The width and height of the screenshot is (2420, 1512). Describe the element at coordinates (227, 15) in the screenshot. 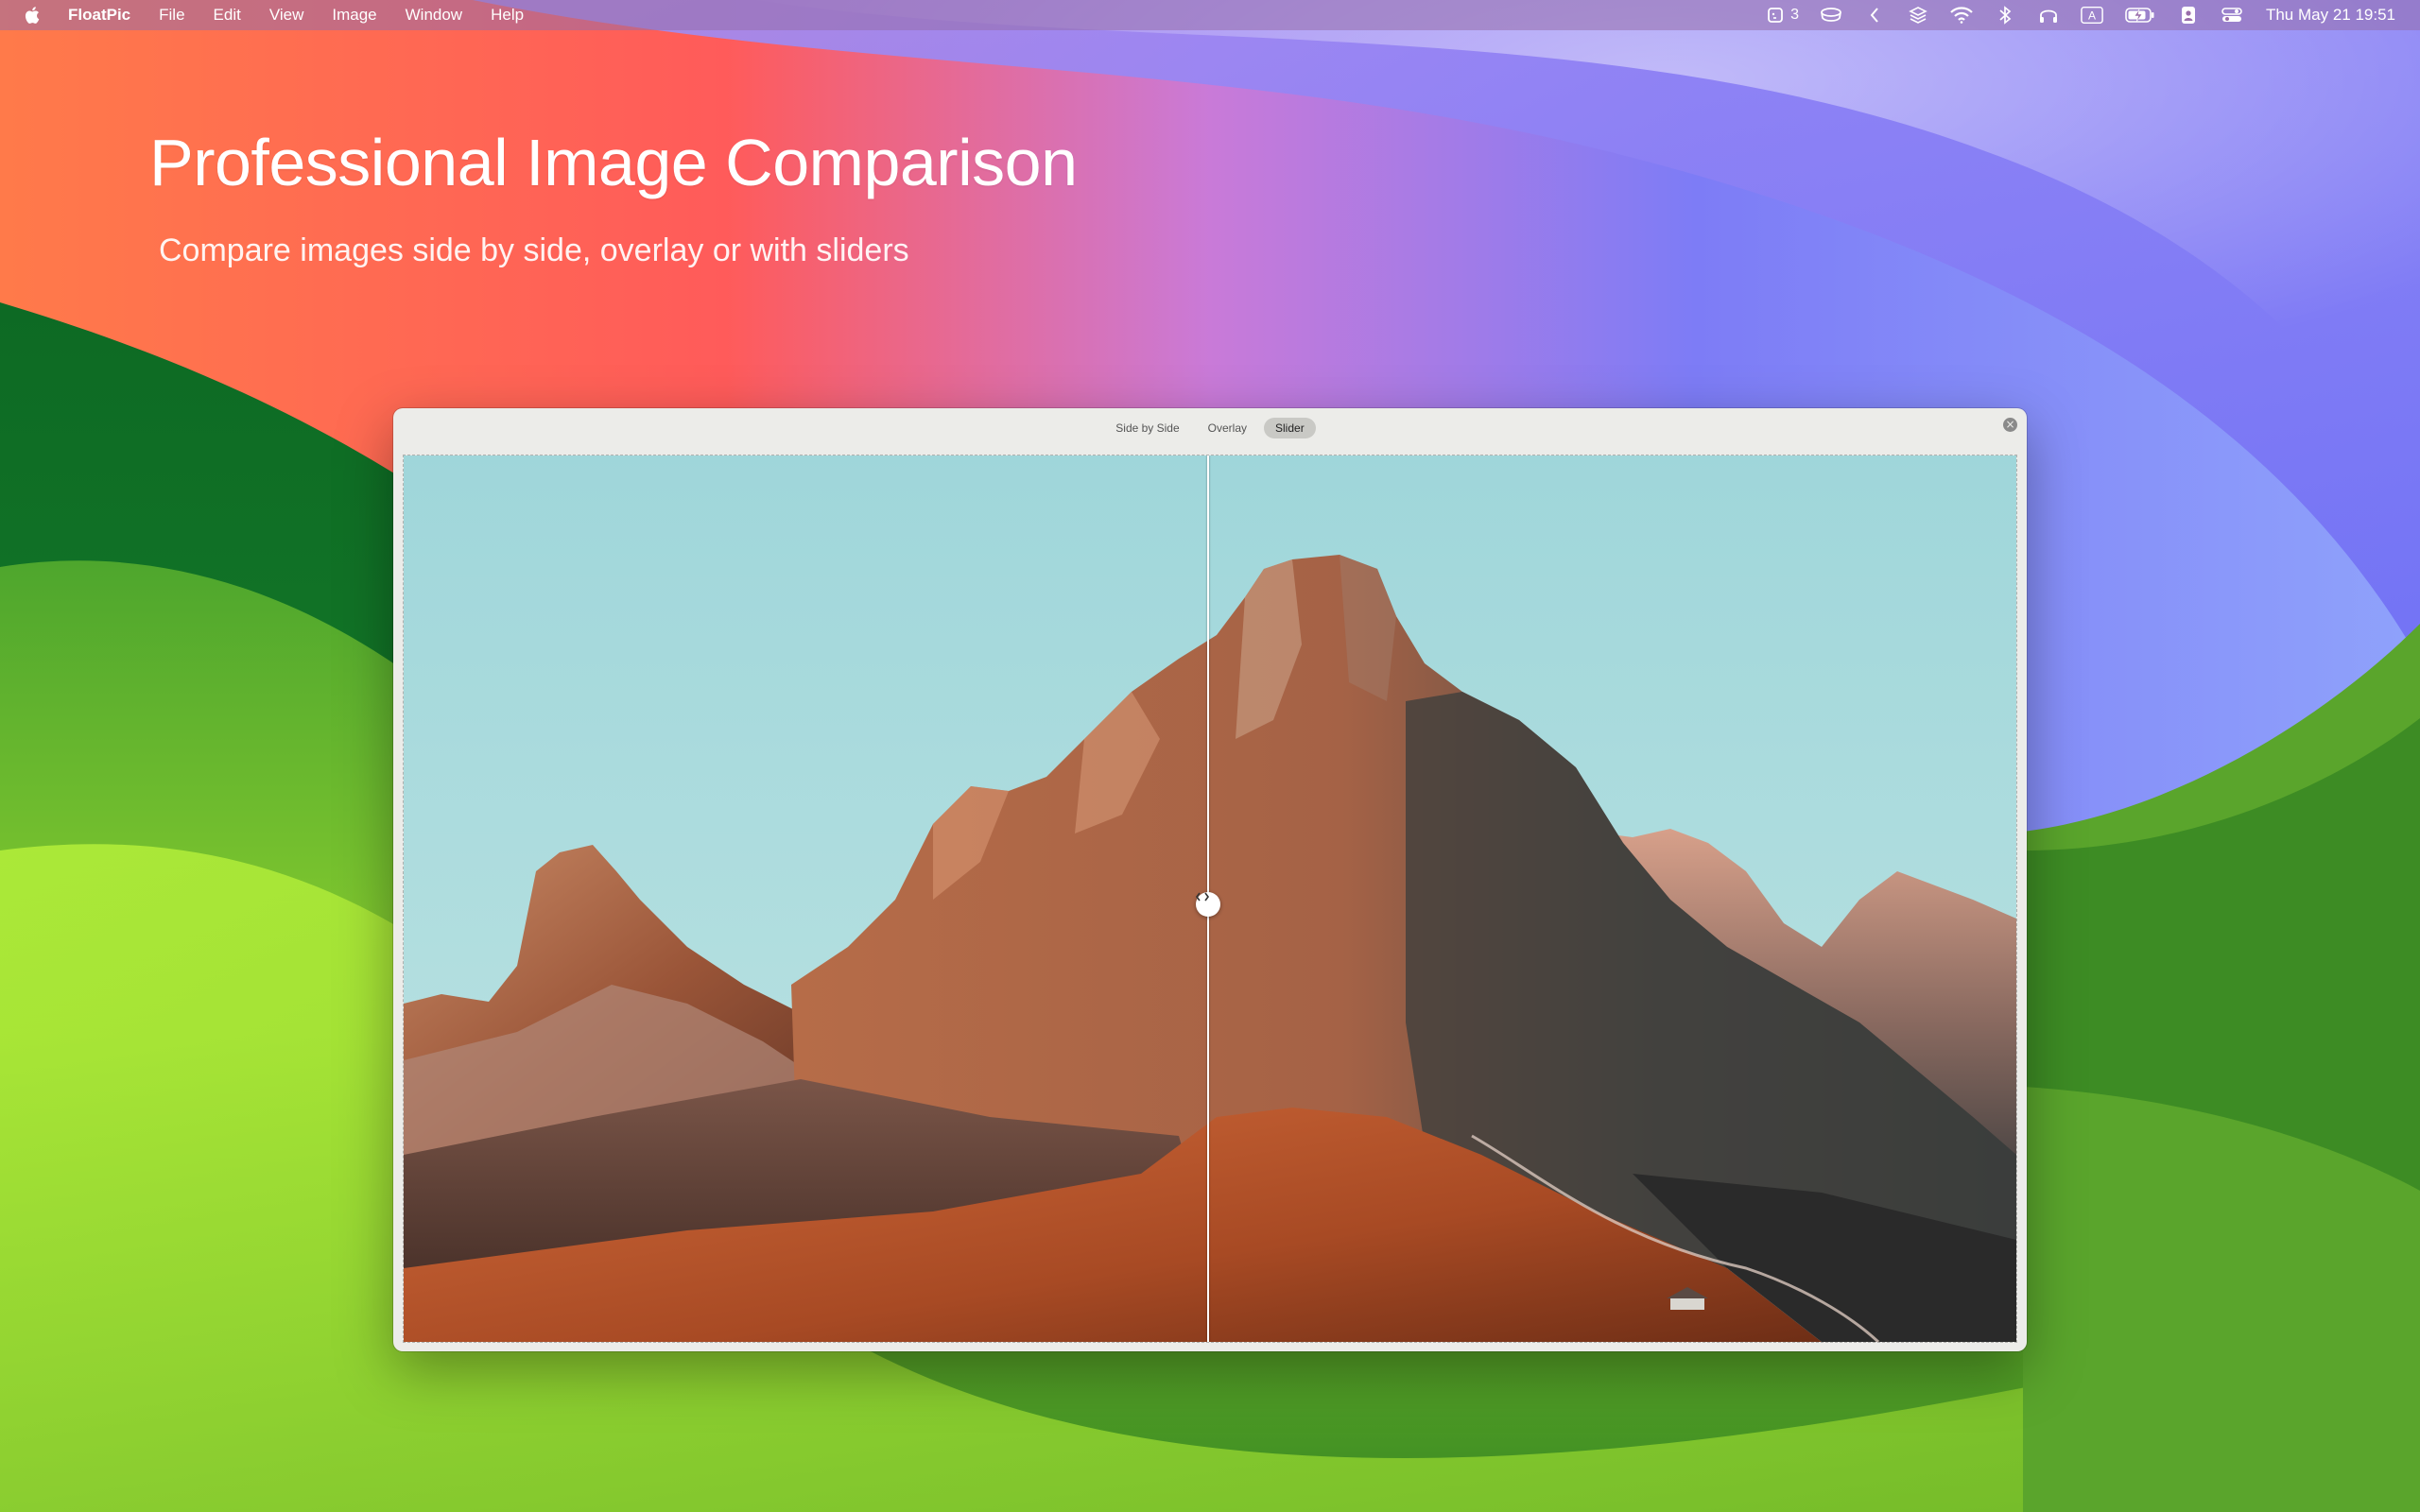

I see `menu-edit: Edit` at that location.